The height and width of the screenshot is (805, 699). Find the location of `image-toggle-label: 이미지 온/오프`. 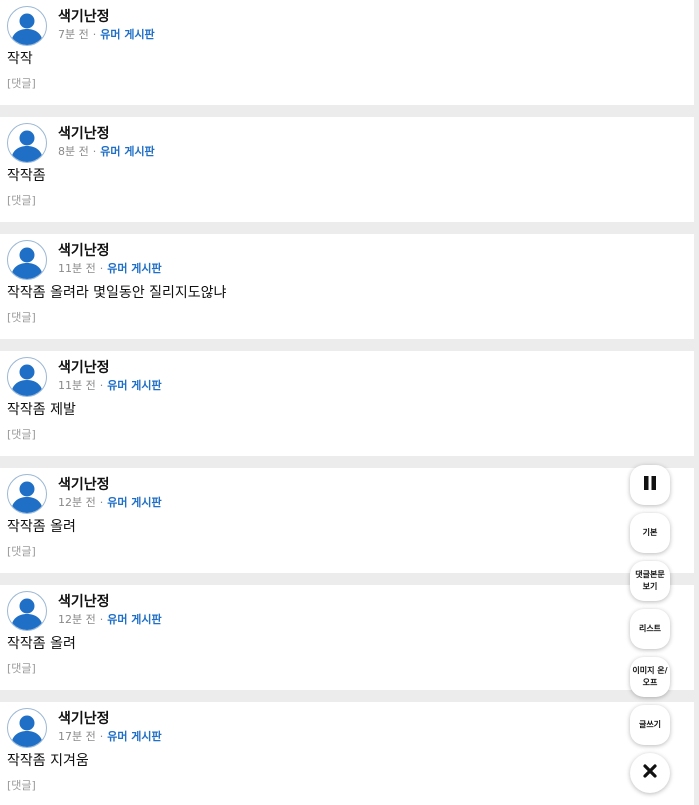

image-toggle-label: 이미지 온/오프 is located at coordinates (650, 676).